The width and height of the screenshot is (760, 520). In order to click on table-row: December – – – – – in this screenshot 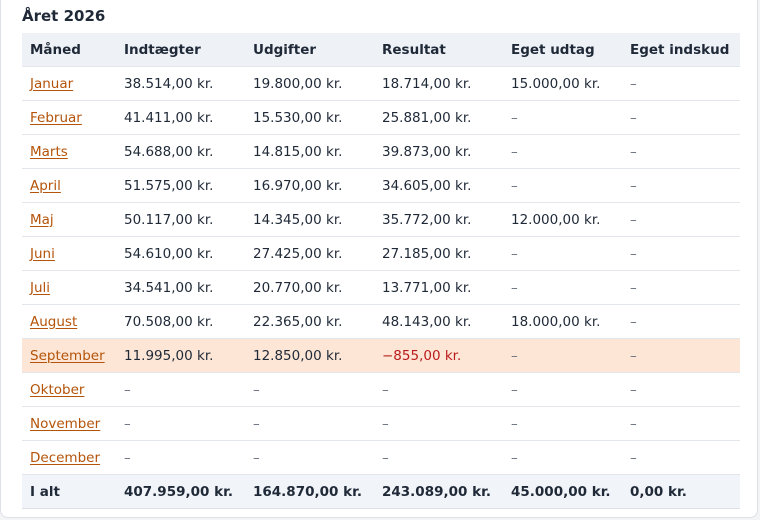, I will do `click(381, 457)`.